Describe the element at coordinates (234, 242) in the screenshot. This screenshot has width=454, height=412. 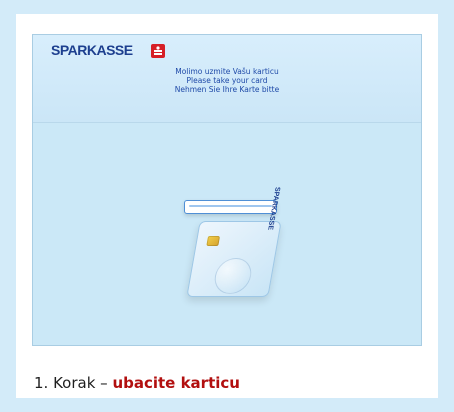
I see `bank-card: SPARKASSE` at that location.